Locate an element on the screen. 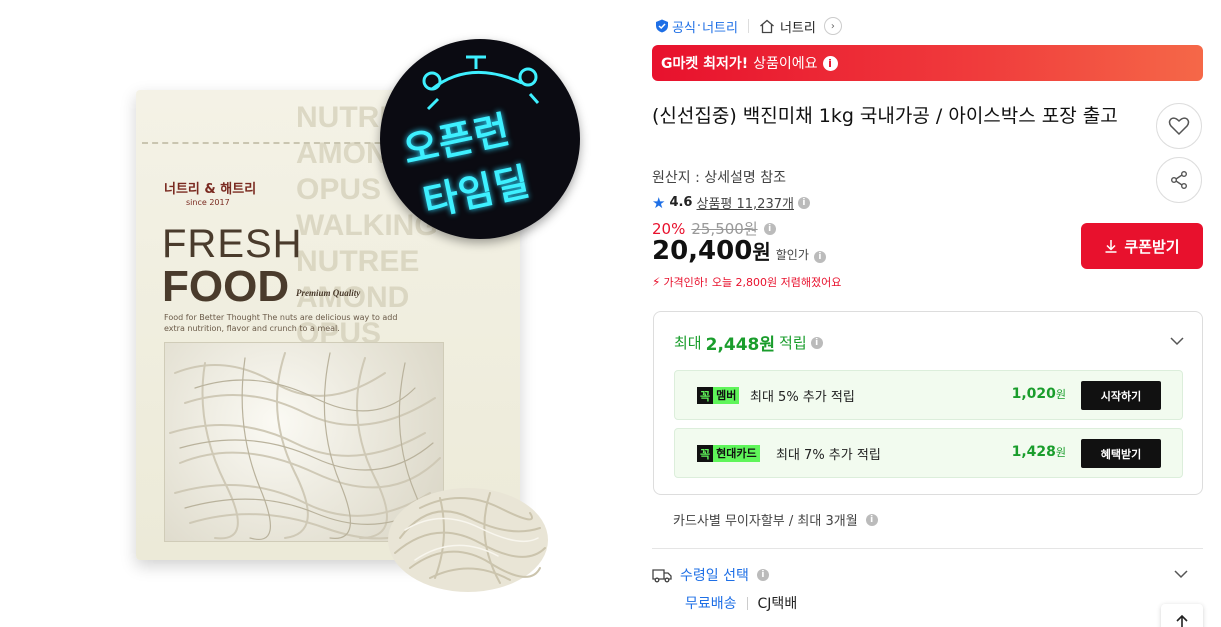 The height and width of the screenshot is (627, 1221). reward-item-amount: 1,020원 is located at coordinates (1038, 394).